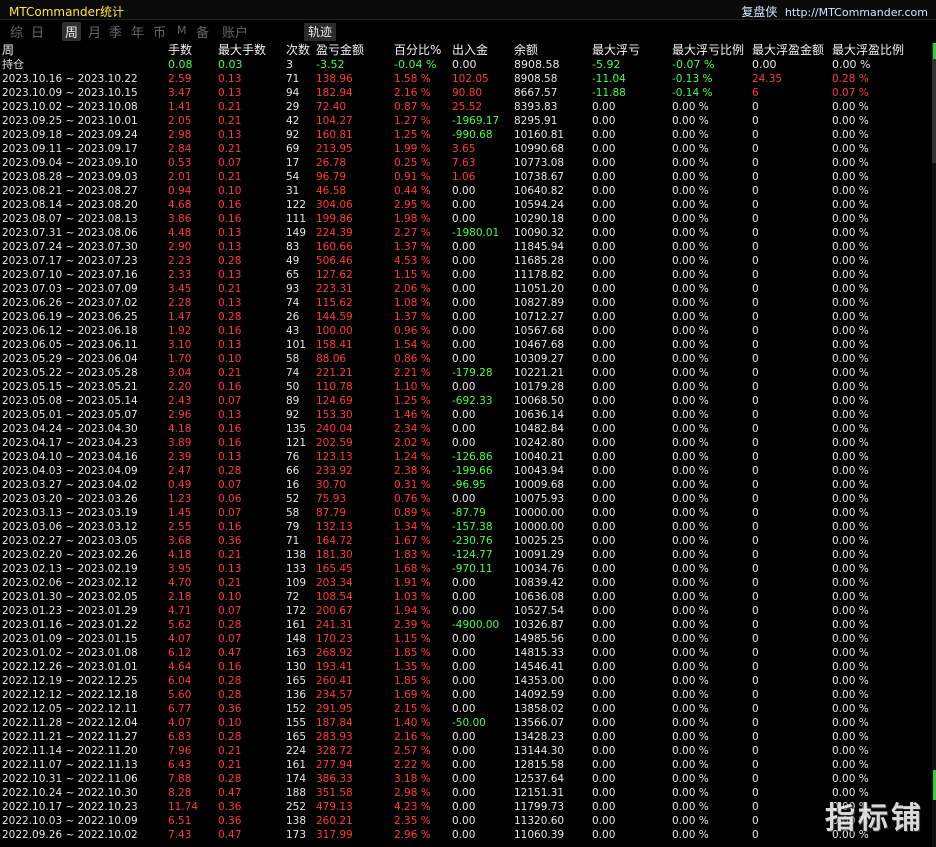 This screenshot has height=847, width=936. I want to click on scrollbar-thumb, so click(934, 103).